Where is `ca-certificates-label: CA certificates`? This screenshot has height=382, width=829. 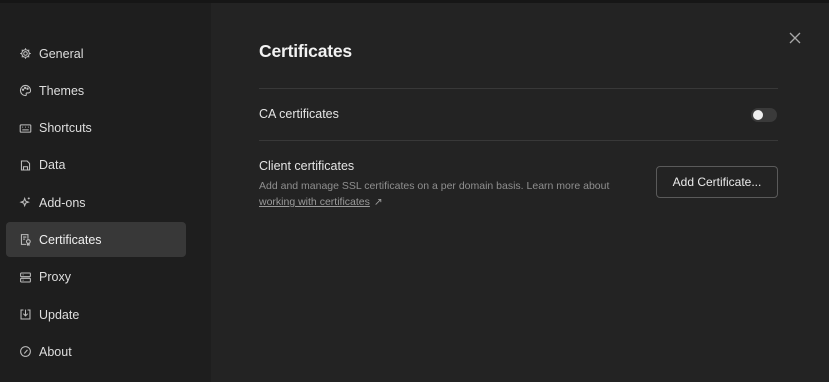
ca-certificates-label: CA certificates is located at coordinates (299, 114).